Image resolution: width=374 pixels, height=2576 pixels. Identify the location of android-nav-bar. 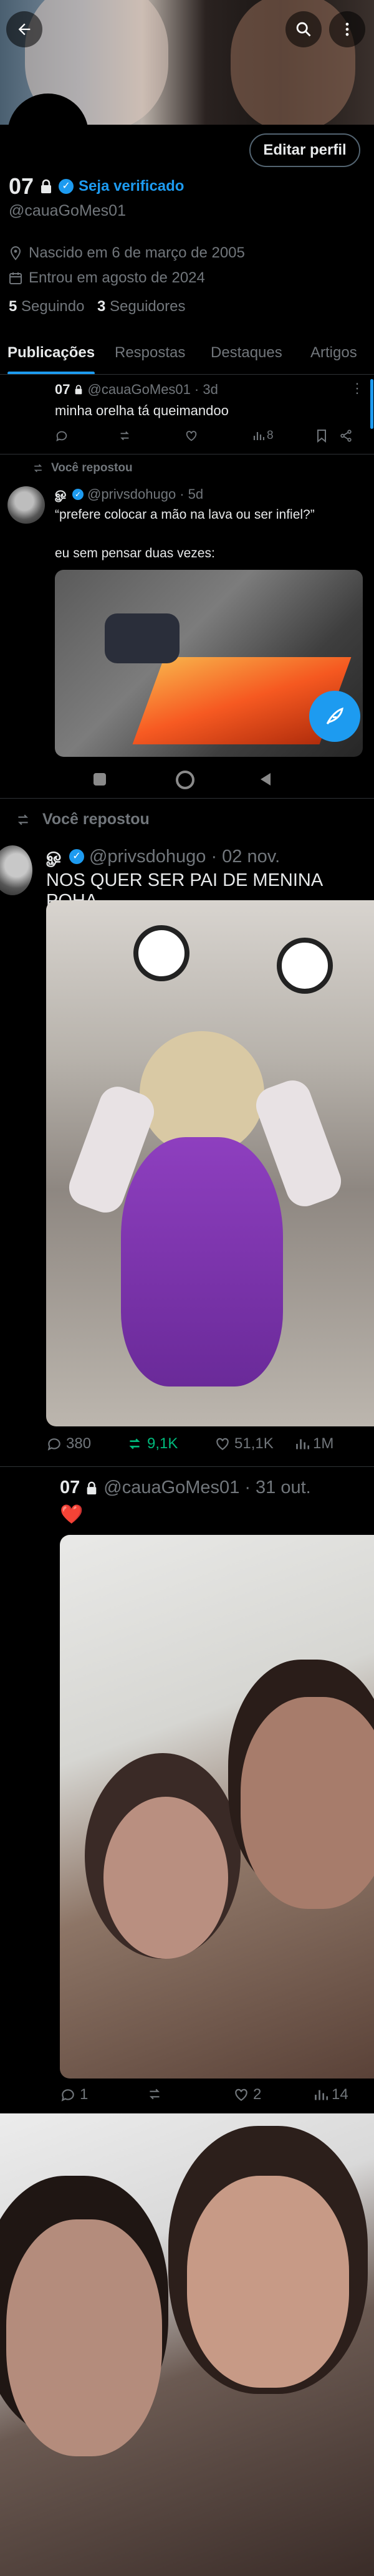
(187, 780).